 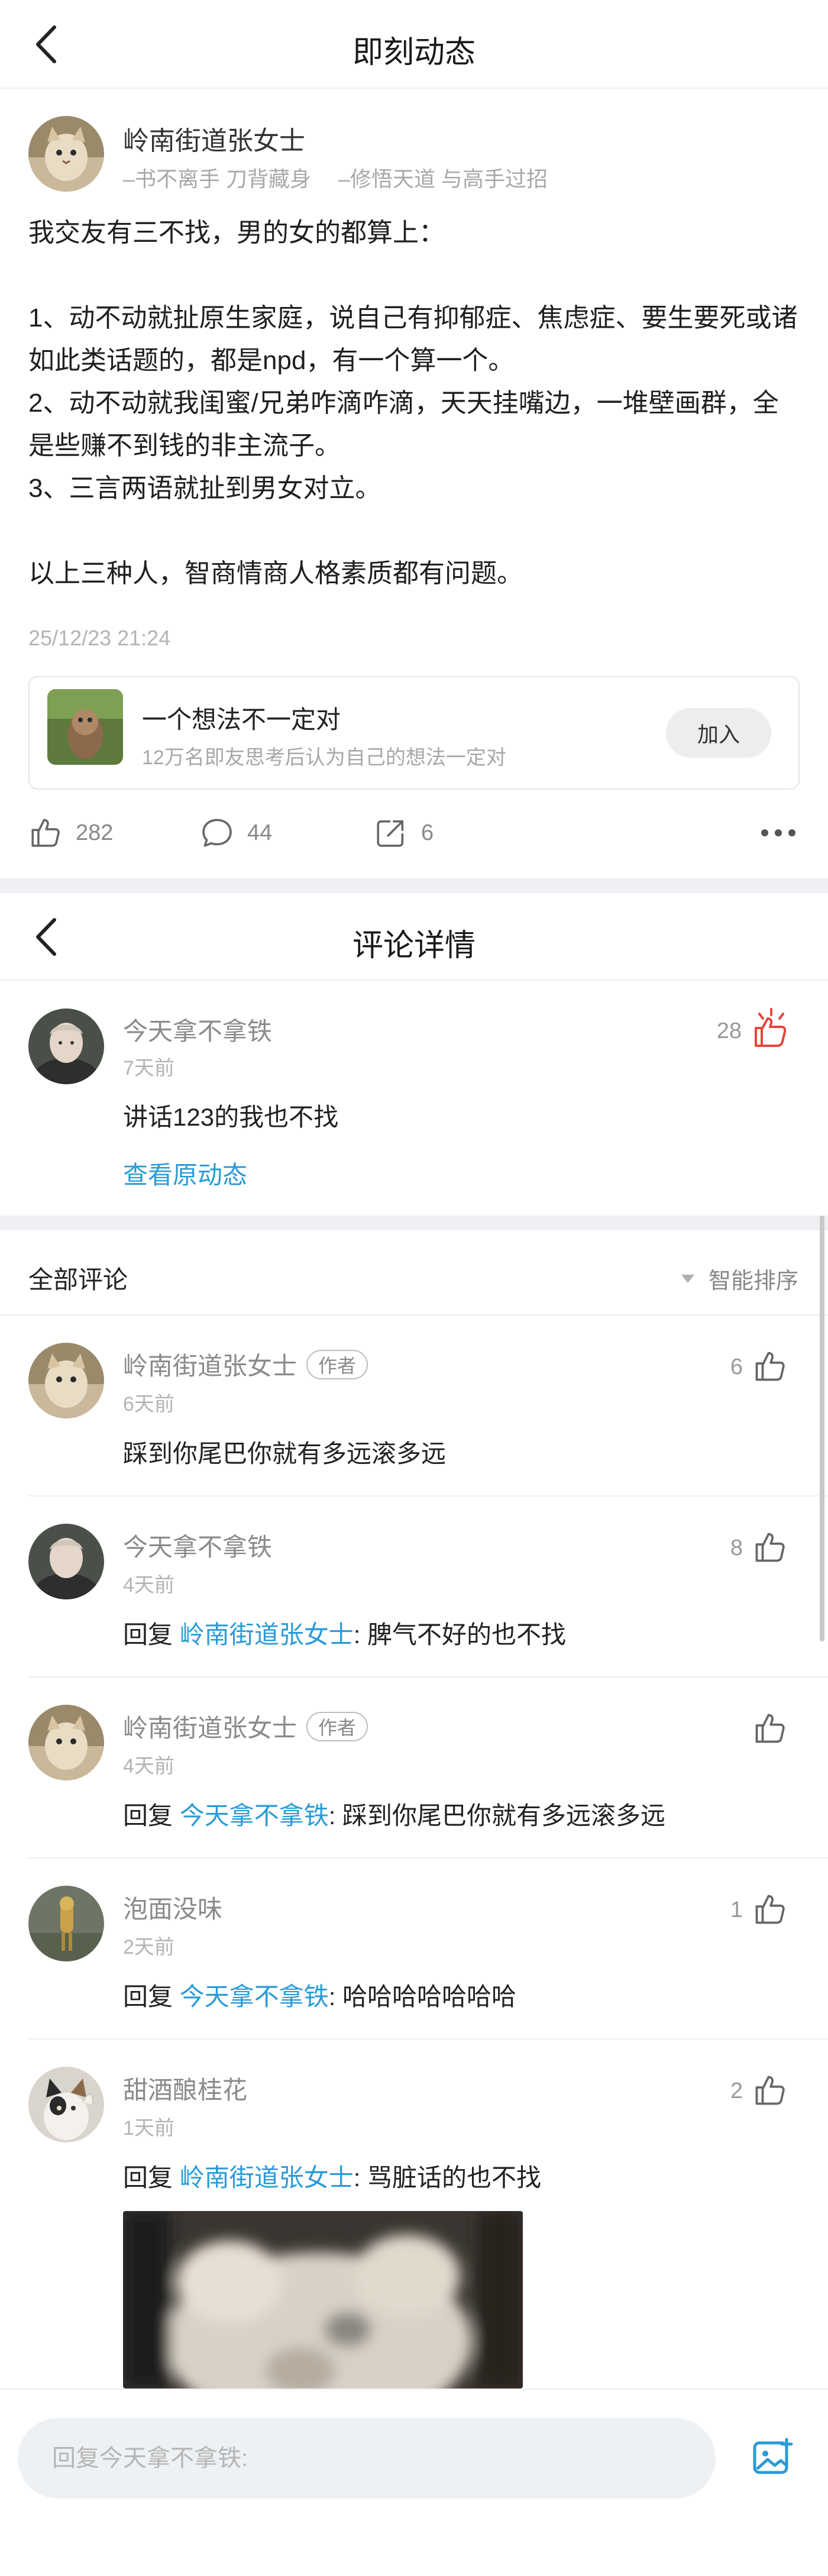 I want to click on comment-author-row: 岭南街道张女士 作者, so click(x=245, y=1364).